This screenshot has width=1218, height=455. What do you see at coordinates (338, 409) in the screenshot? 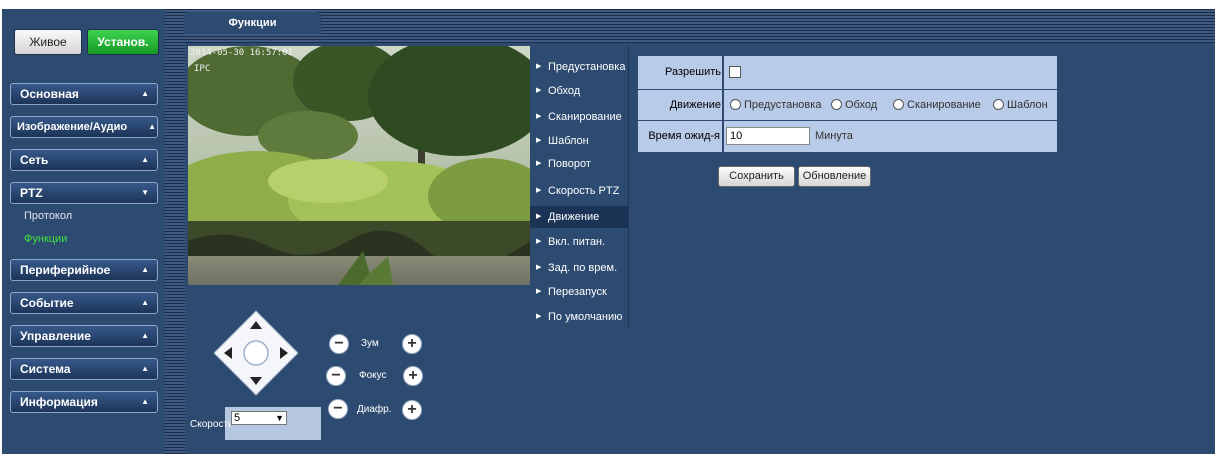
I see `iris-close-button: −` at bounding box center [338, 409].